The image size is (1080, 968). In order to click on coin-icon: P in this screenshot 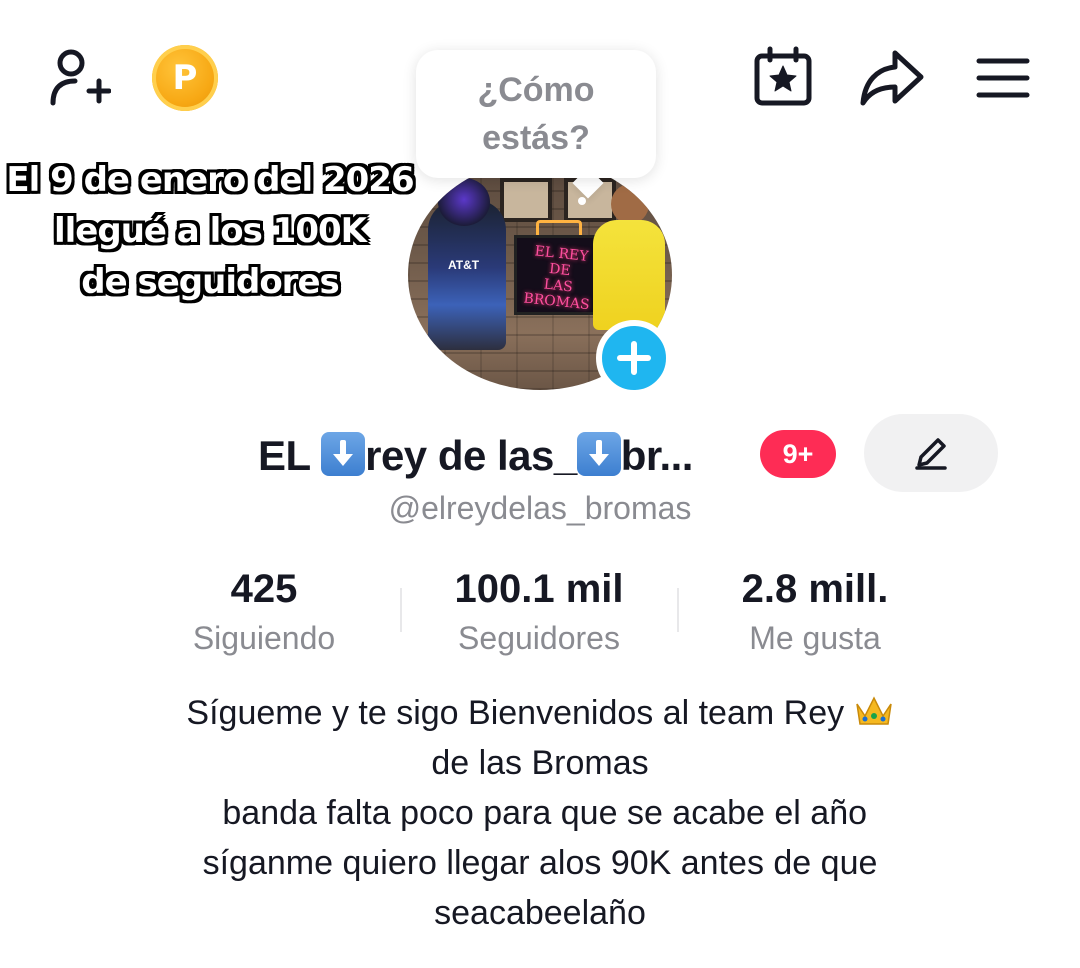, I will do `click(185, 78)`.